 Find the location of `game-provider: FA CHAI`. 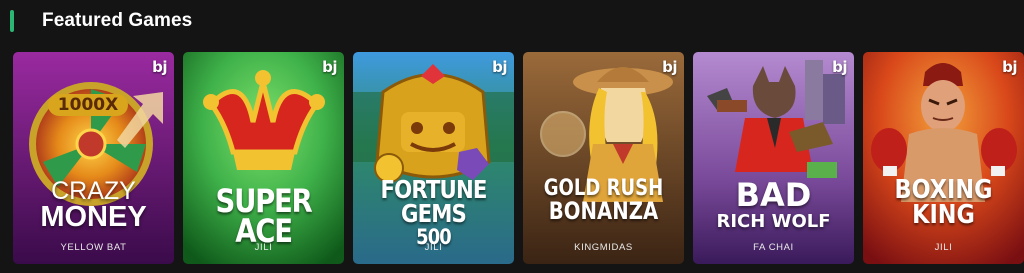

game-provider: FA CHAI is located at coordinates (773, 247).